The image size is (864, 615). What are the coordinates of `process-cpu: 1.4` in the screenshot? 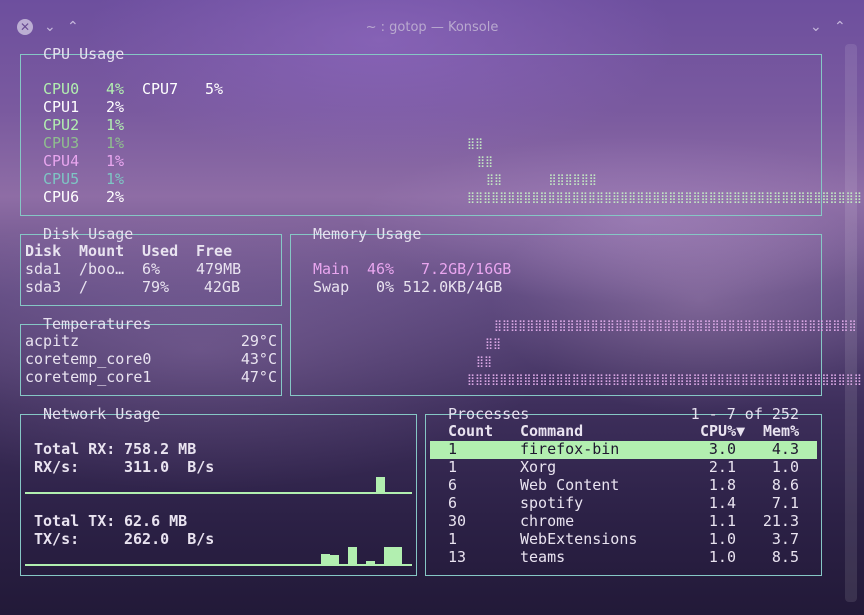 It's located at (722, 503).